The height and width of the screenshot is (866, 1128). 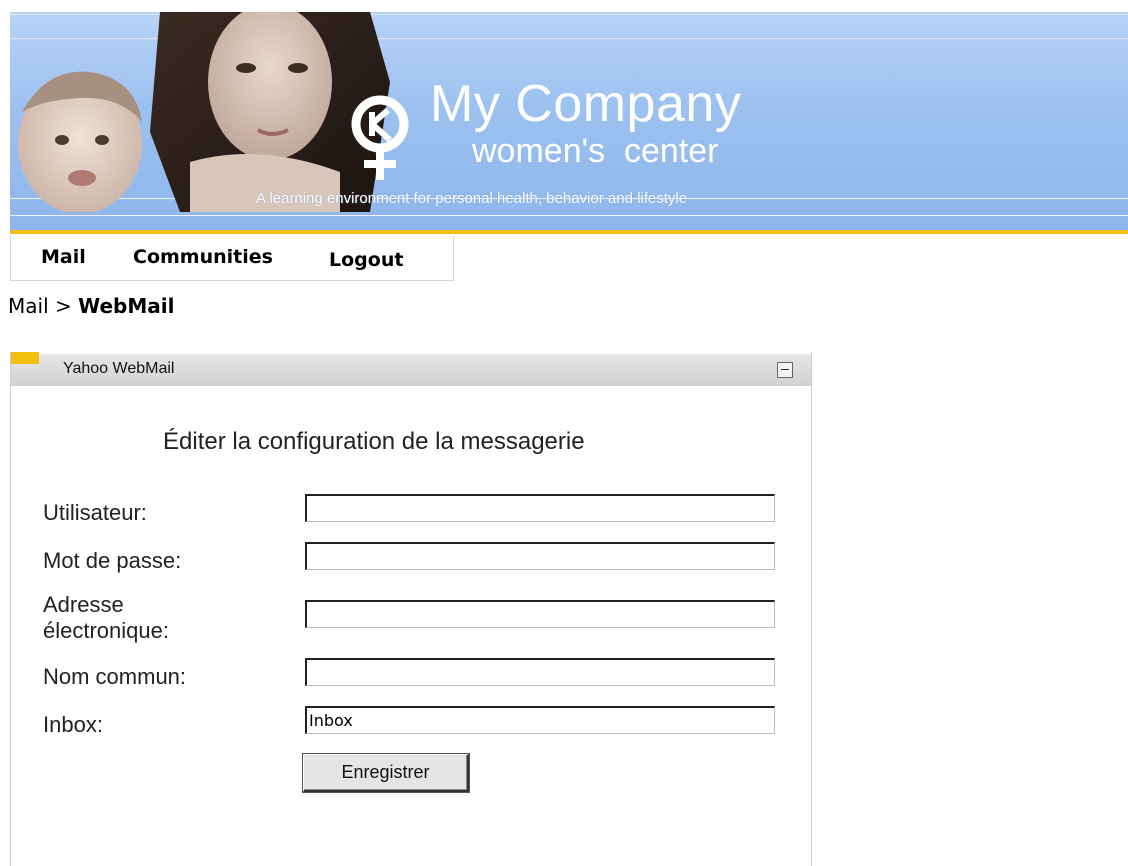 What do you see at coordinates (569, 232) in the screenshot?
I see `banner-gold-rule` at bounding box center [569, 232].